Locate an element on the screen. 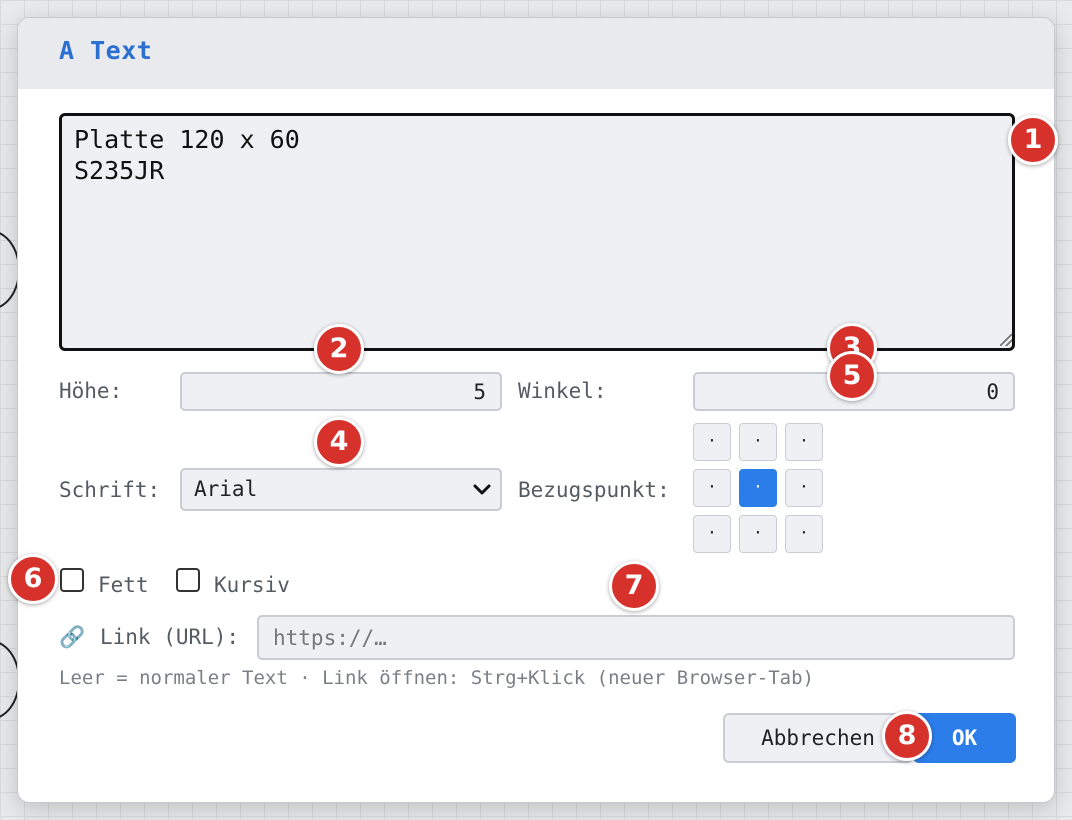  height-input is located at coordinates (341, 391).